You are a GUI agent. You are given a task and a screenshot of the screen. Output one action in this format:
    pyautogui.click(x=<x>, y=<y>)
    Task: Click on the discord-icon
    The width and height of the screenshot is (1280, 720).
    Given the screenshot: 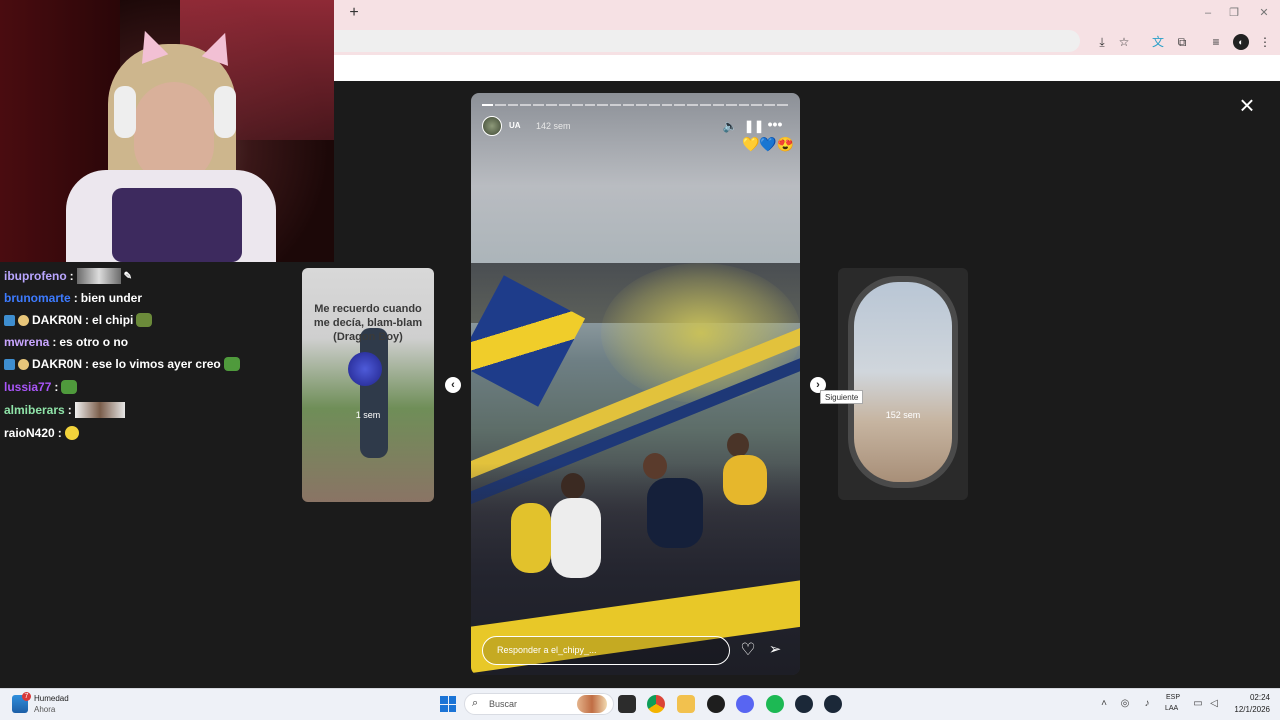 What is the action you would take?
    pyautogui.click(x=745, y=704)
    